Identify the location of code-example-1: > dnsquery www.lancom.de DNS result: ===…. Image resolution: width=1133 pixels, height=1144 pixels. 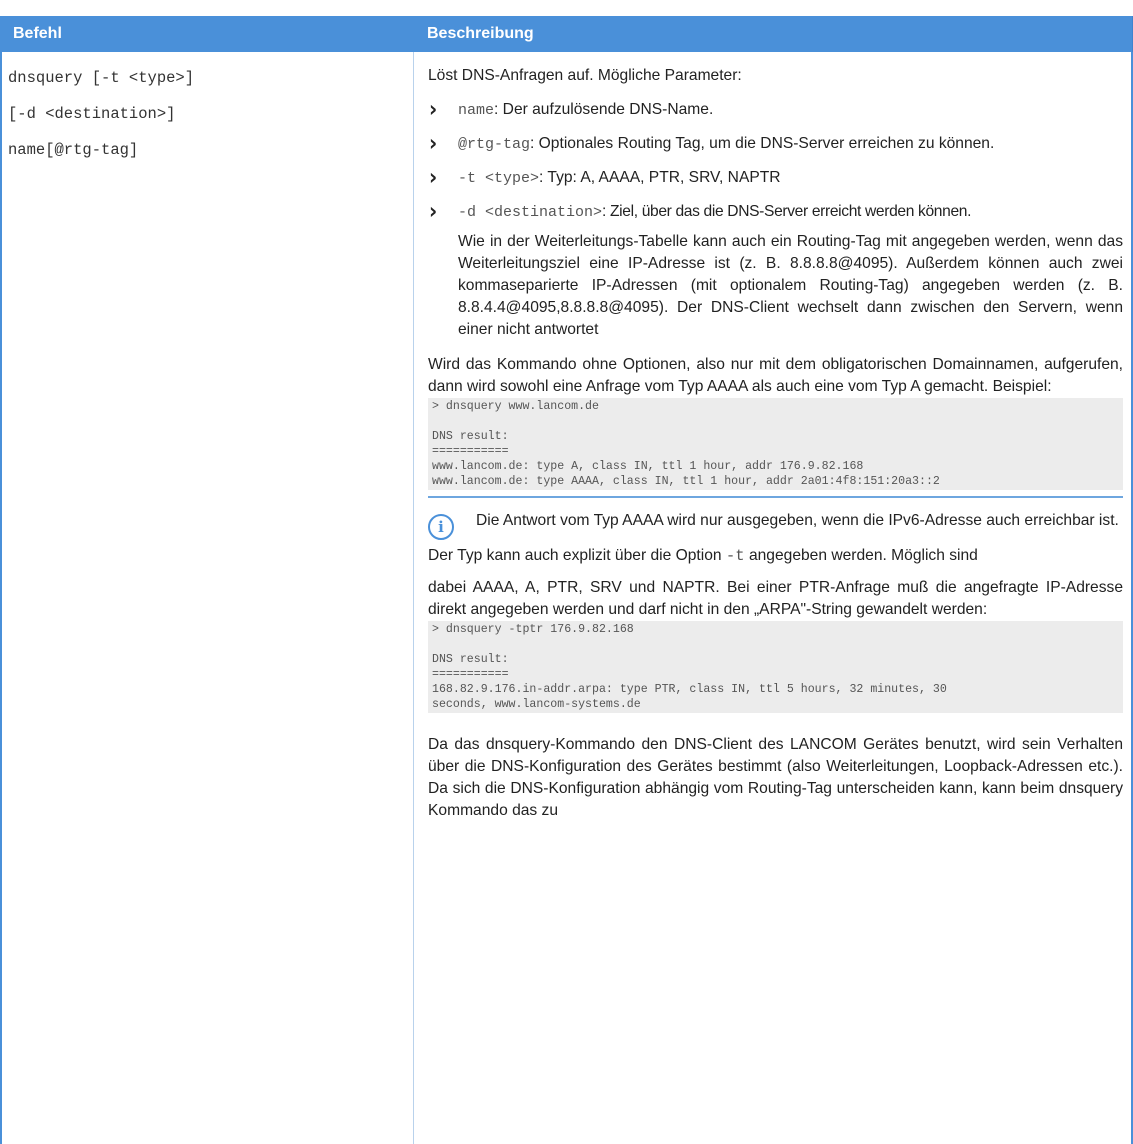
(775, 444).